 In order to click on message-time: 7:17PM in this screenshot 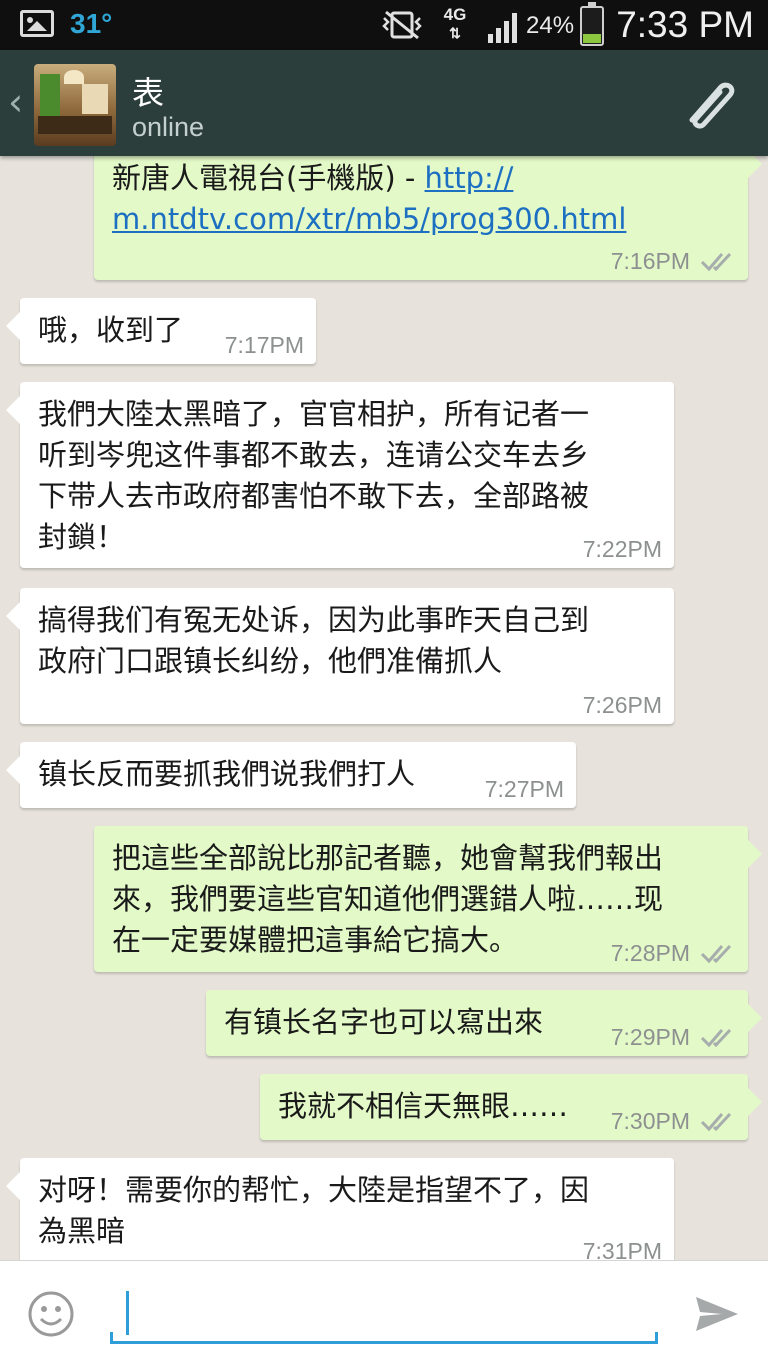, I will do `click(264, 345)`.